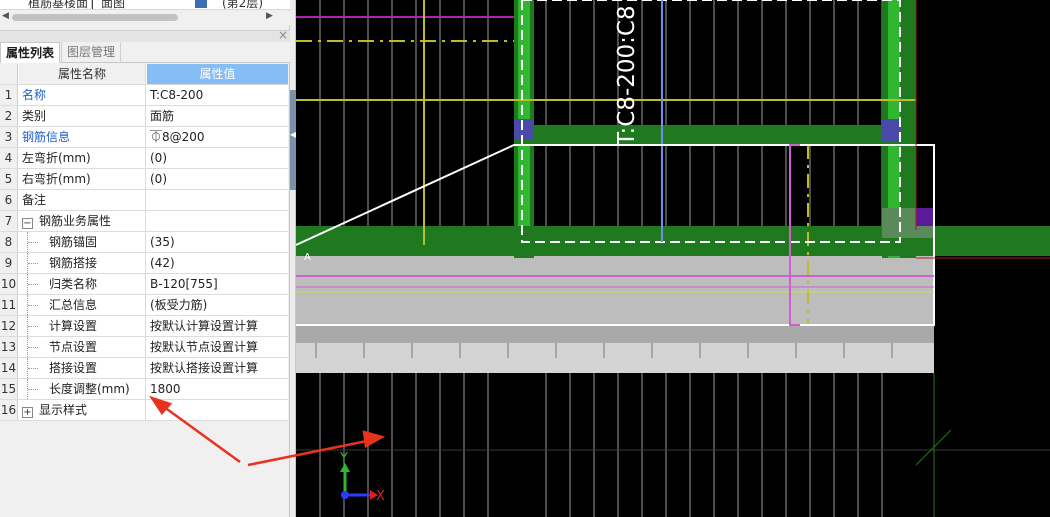  Describe the element at coordinates (380, 496) in the screenshot. I see `axis-x-label: X` at that location.